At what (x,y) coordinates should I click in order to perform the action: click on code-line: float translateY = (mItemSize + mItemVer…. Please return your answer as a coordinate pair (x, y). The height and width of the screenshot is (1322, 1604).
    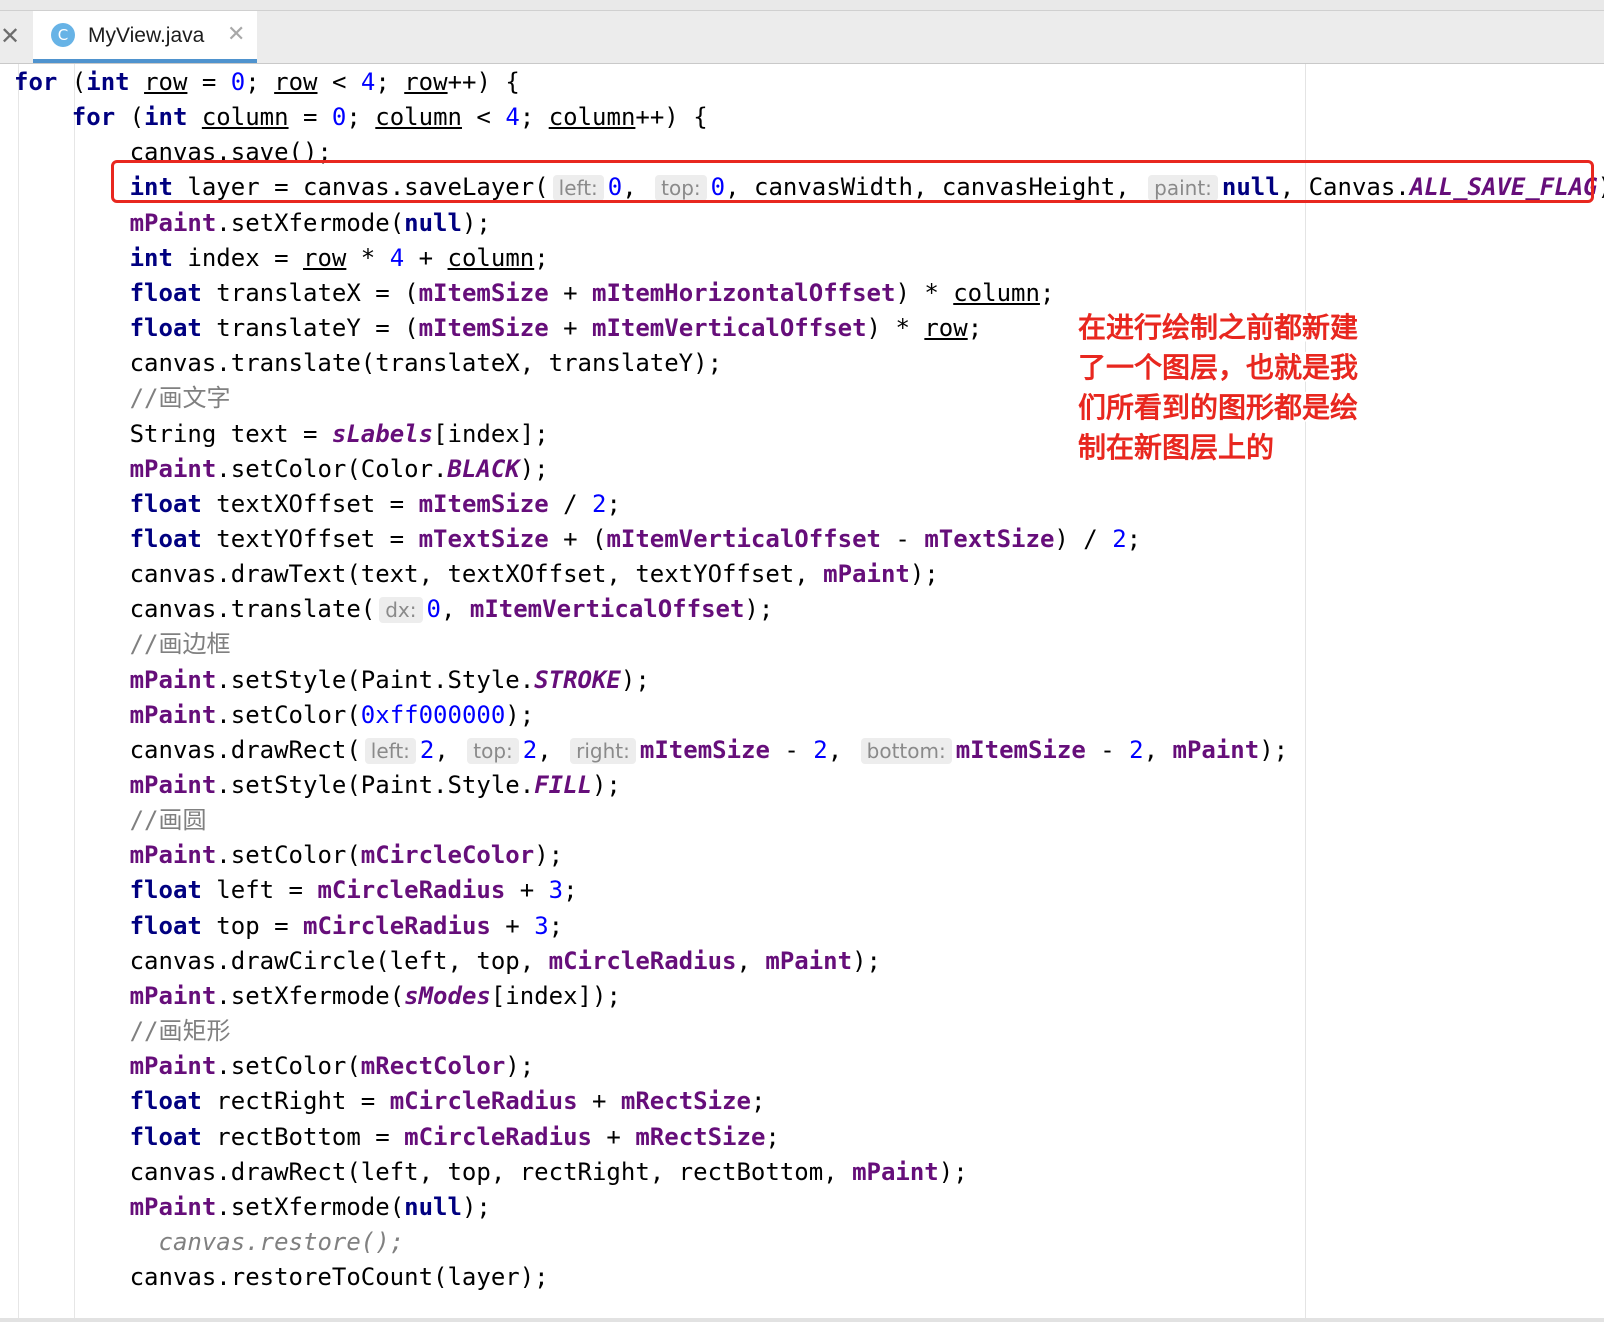
    Looking at the image, I should click on (498, 328).